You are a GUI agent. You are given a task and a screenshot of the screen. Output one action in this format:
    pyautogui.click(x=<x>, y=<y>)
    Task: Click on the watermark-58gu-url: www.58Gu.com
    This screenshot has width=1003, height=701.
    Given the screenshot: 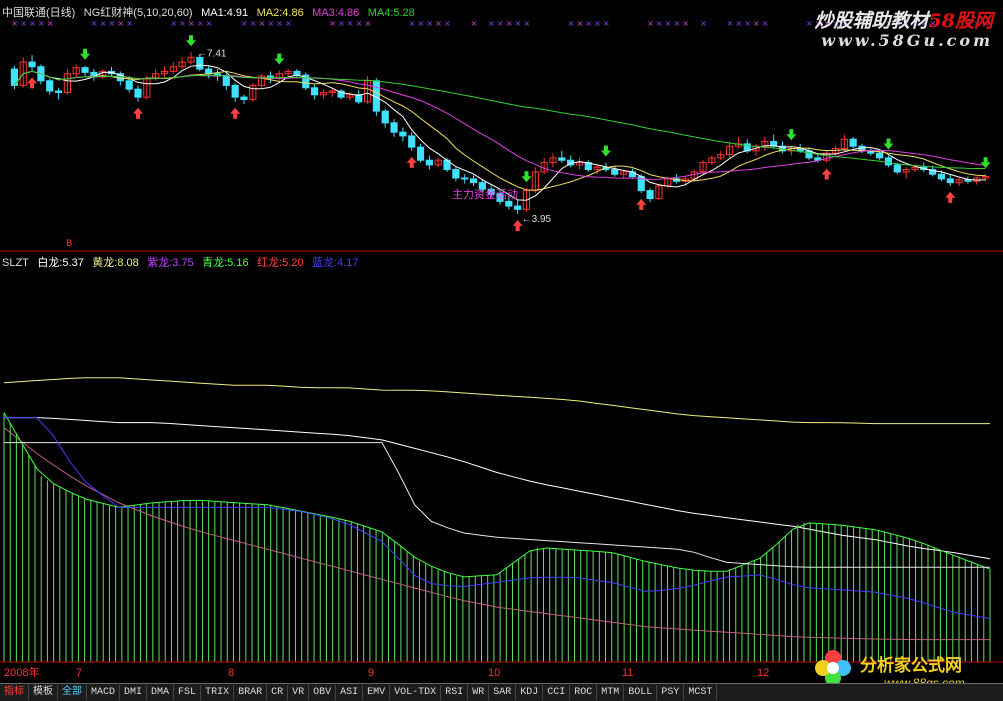 What is the action you would take?
    pyautogui.click(x=907, y=40)
    